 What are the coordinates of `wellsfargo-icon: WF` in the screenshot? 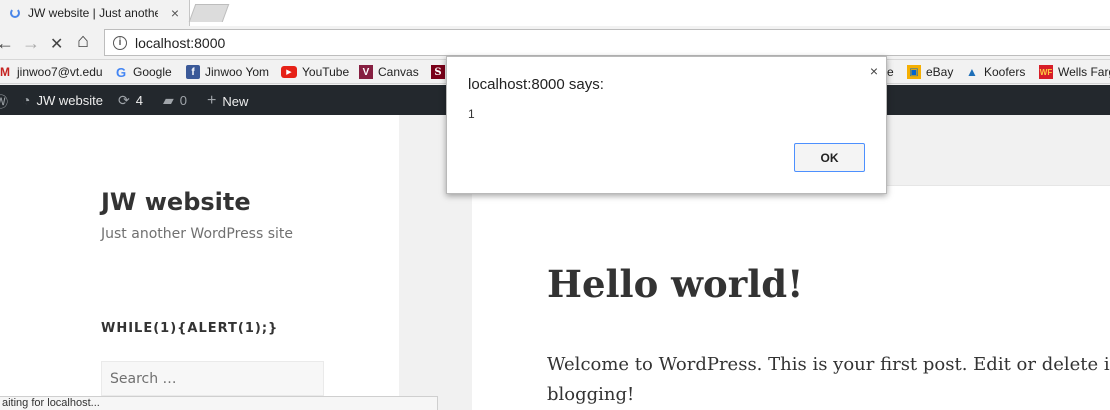 It's located at (1046, 72).